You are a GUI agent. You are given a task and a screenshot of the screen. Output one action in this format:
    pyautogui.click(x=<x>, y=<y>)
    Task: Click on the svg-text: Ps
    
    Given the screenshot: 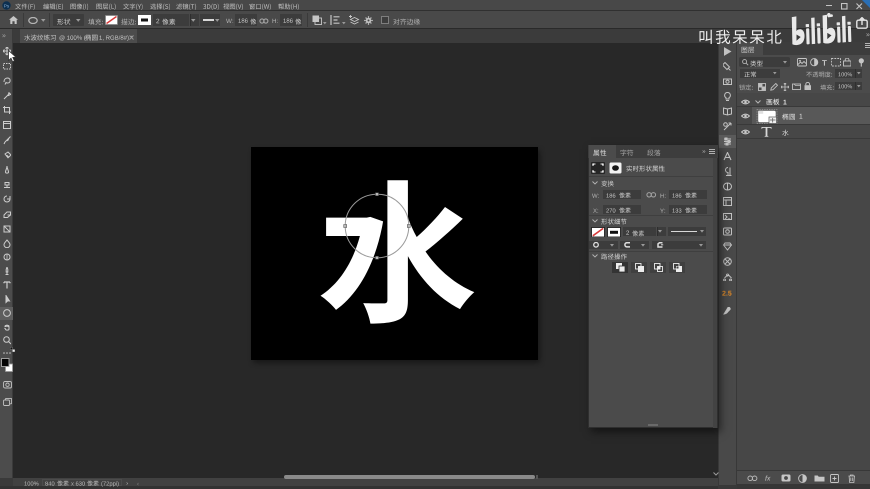 What is the action you would take?
    pyautogui.click(x=7, y=6)
    